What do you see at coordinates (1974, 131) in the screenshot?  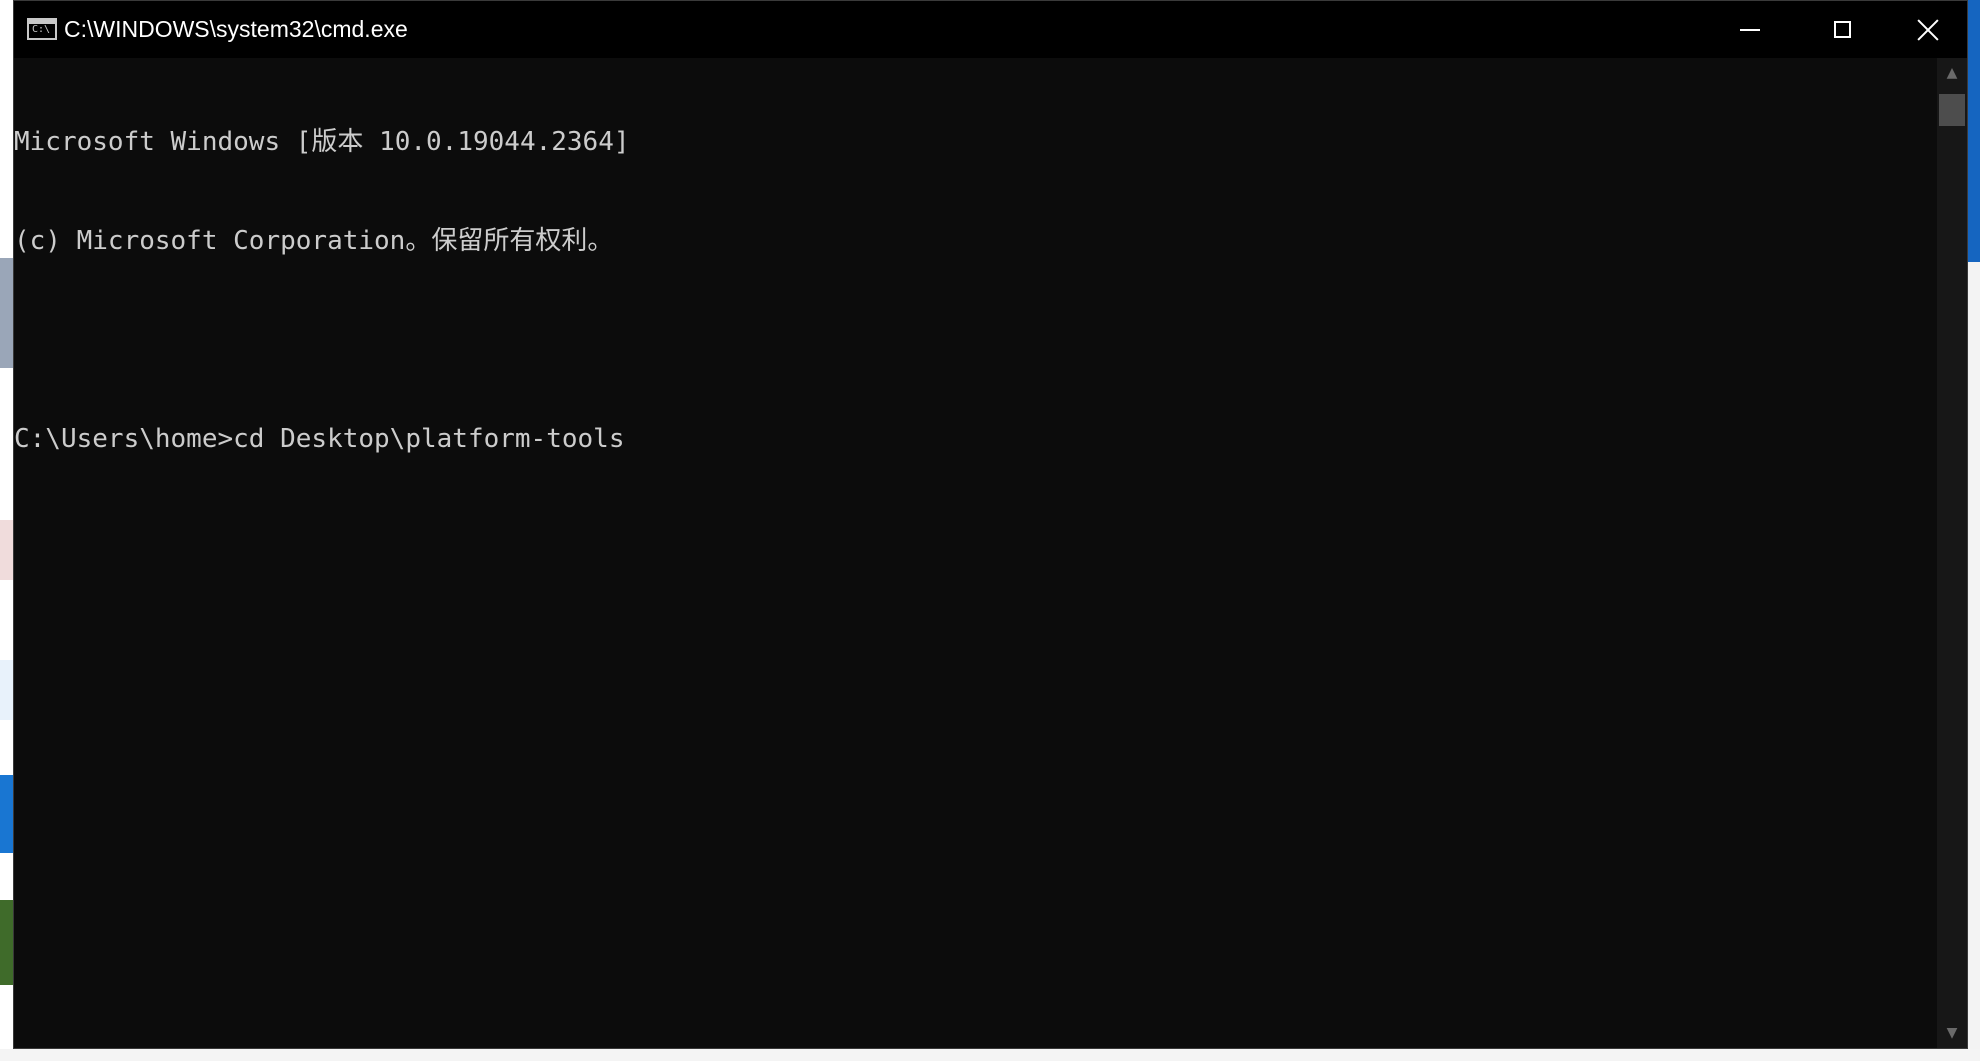 I see `desktop-fragment-blue` at bounding box center [1974, 131].